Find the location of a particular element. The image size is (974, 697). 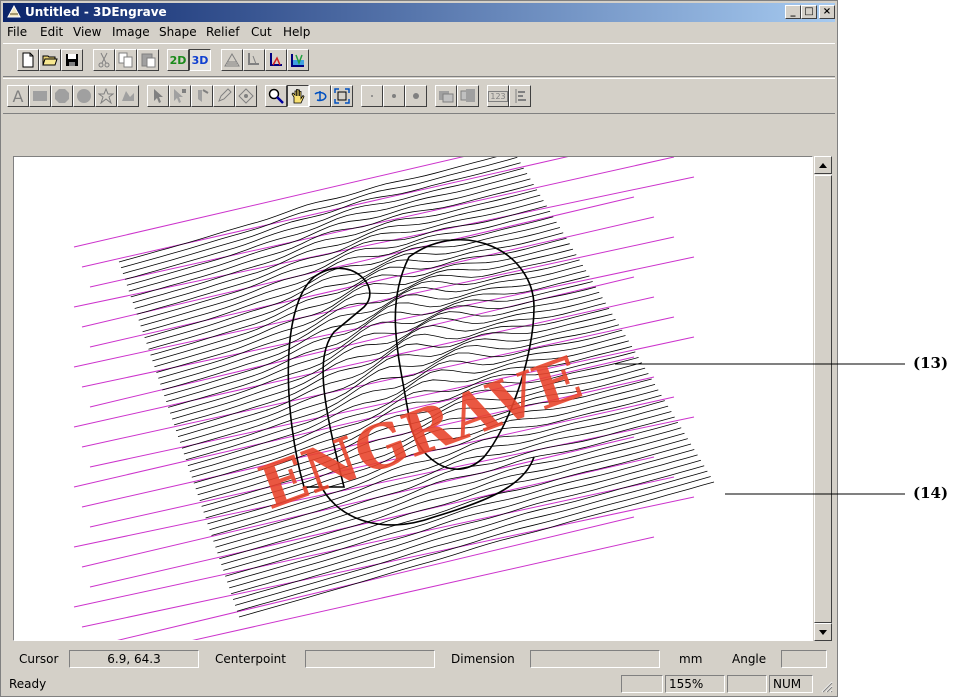

callout-14: (14) is located at coordinates (931, 493).